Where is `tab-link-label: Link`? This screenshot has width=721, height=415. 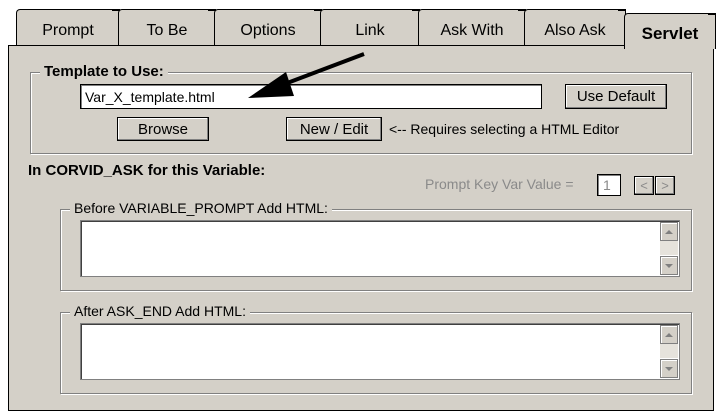
tab-link-label: Link is located at coordinates (370, 30).